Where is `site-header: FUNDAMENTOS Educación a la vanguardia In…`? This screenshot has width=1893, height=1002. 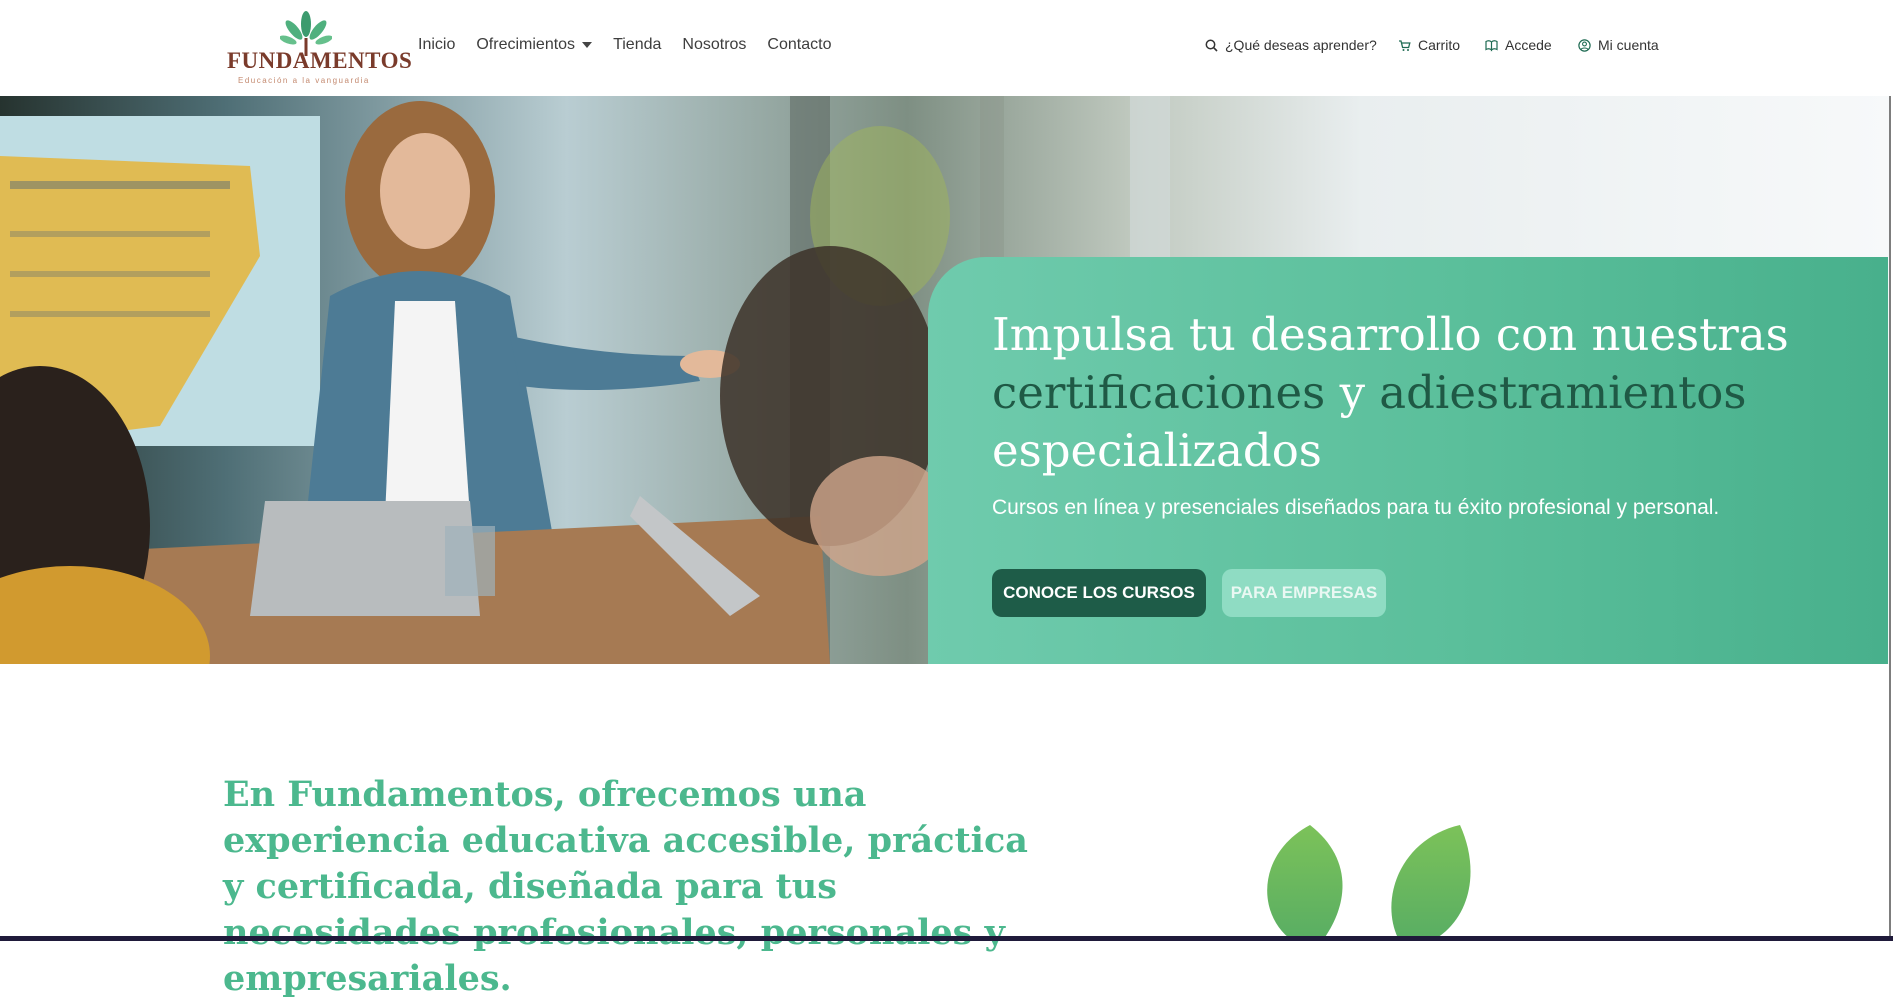 site-header: FUNDAMENTOS Educación a la vanguardia In… is located at coordinates (946, 48).